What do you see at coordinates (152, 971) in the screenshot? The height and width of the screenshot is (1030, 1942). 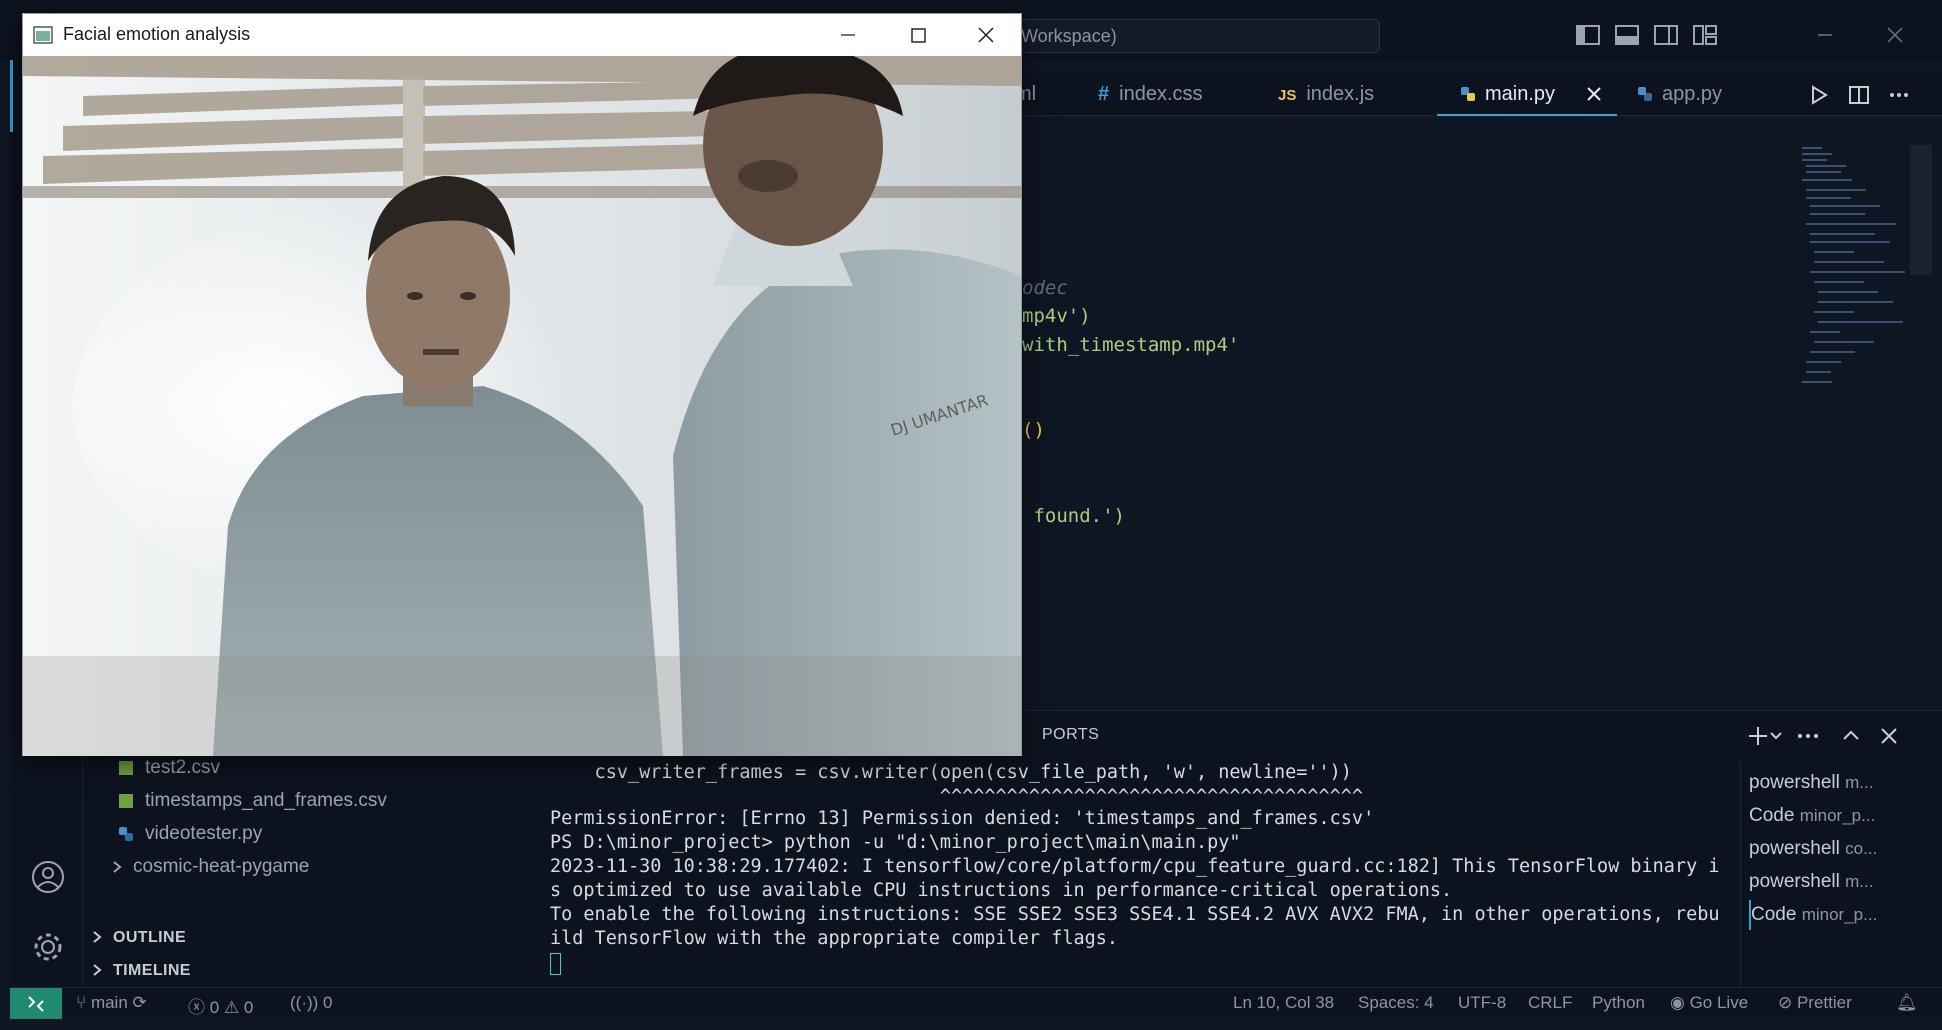 I see `timeline-section: TIMELINE` at bounding box center [152, 971].